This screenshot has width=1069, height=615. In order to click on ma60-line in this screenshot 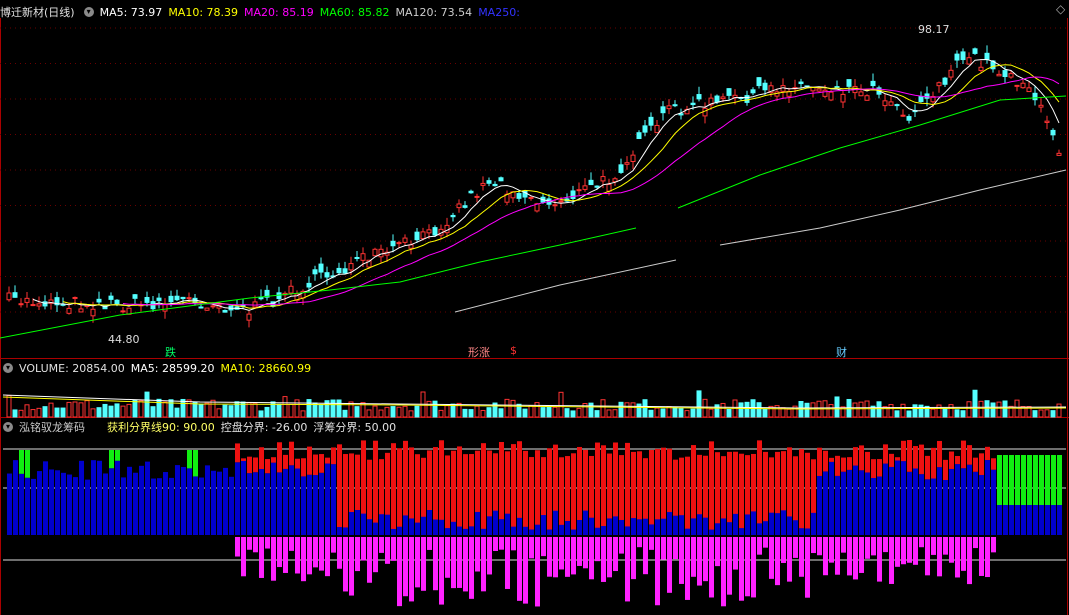, I will do `click(318, 283)`.